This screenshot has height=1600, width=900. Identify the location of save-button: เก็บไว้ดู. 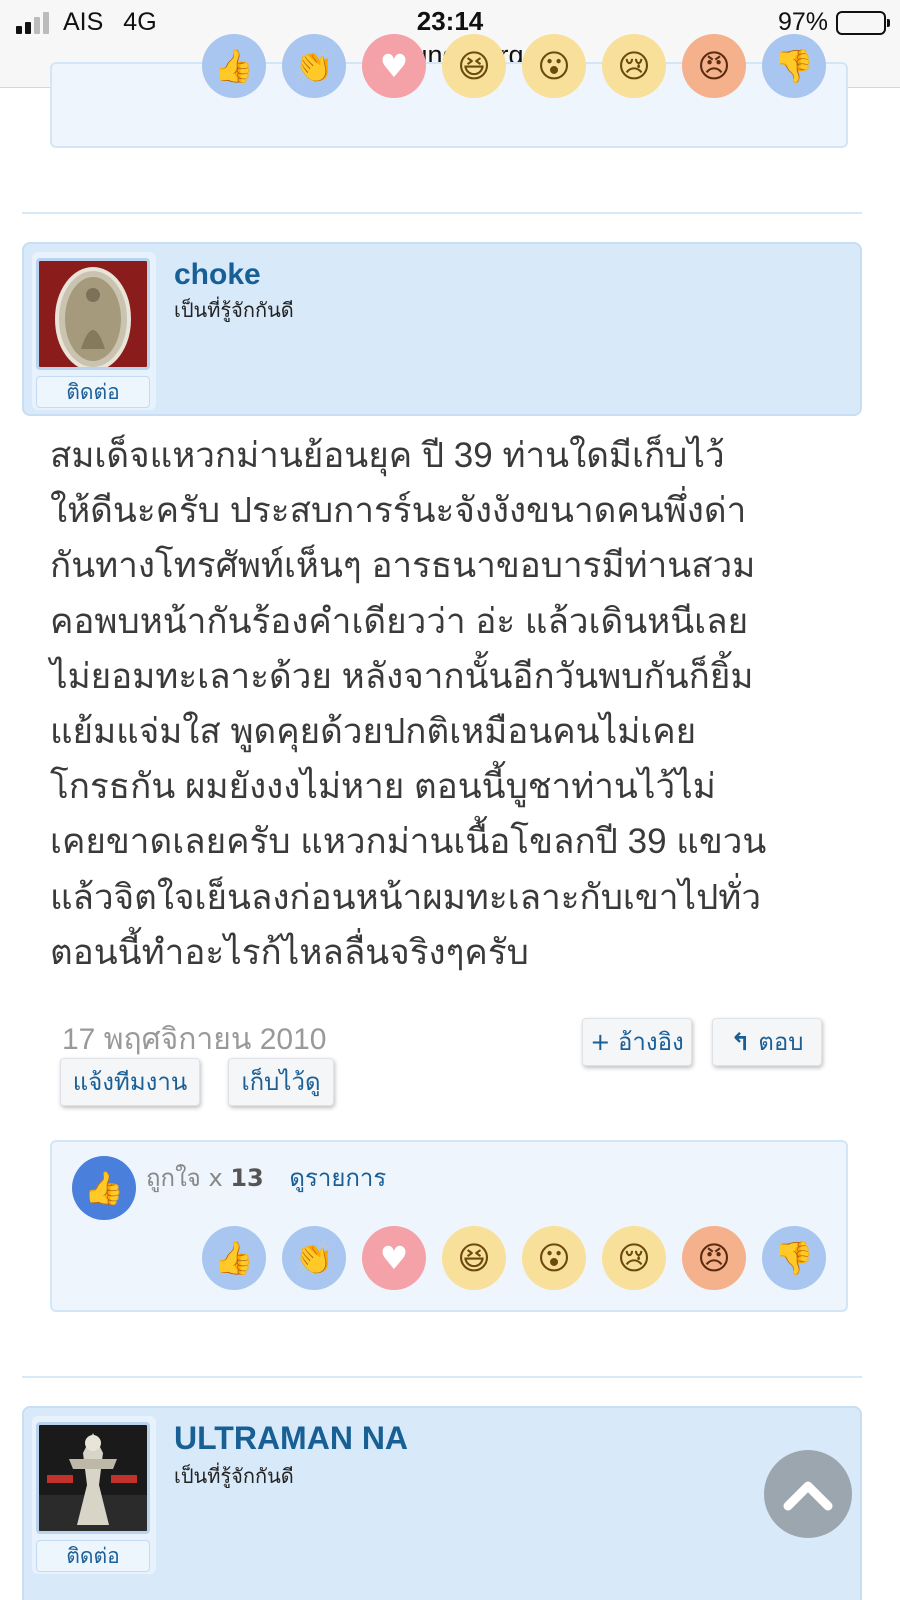
(281, 1082).